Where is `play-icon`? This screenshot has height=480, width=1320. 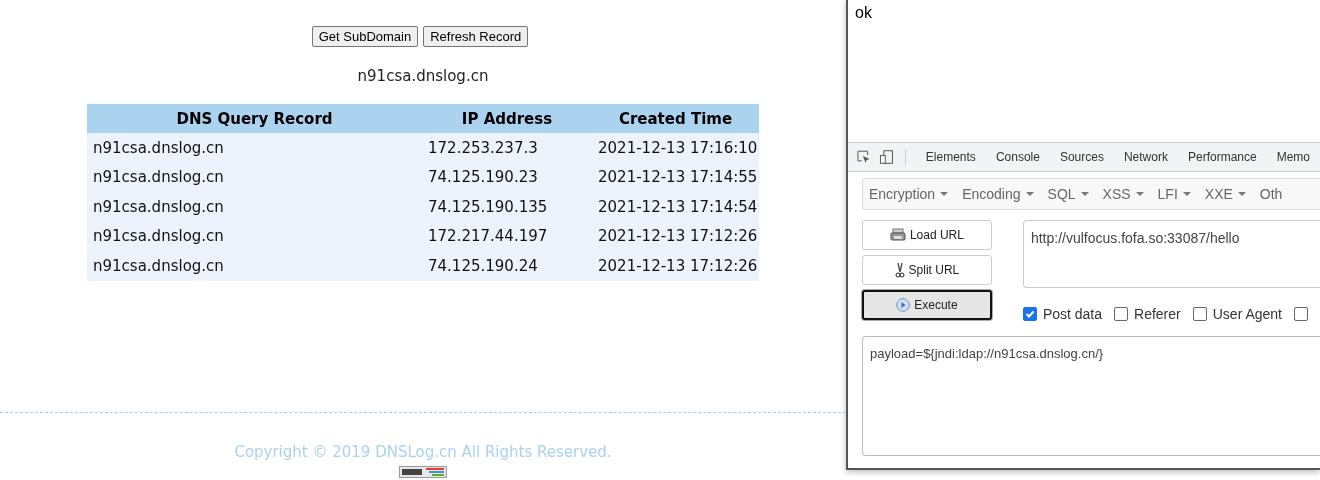 play-icon is located at coordinates (903, 305).